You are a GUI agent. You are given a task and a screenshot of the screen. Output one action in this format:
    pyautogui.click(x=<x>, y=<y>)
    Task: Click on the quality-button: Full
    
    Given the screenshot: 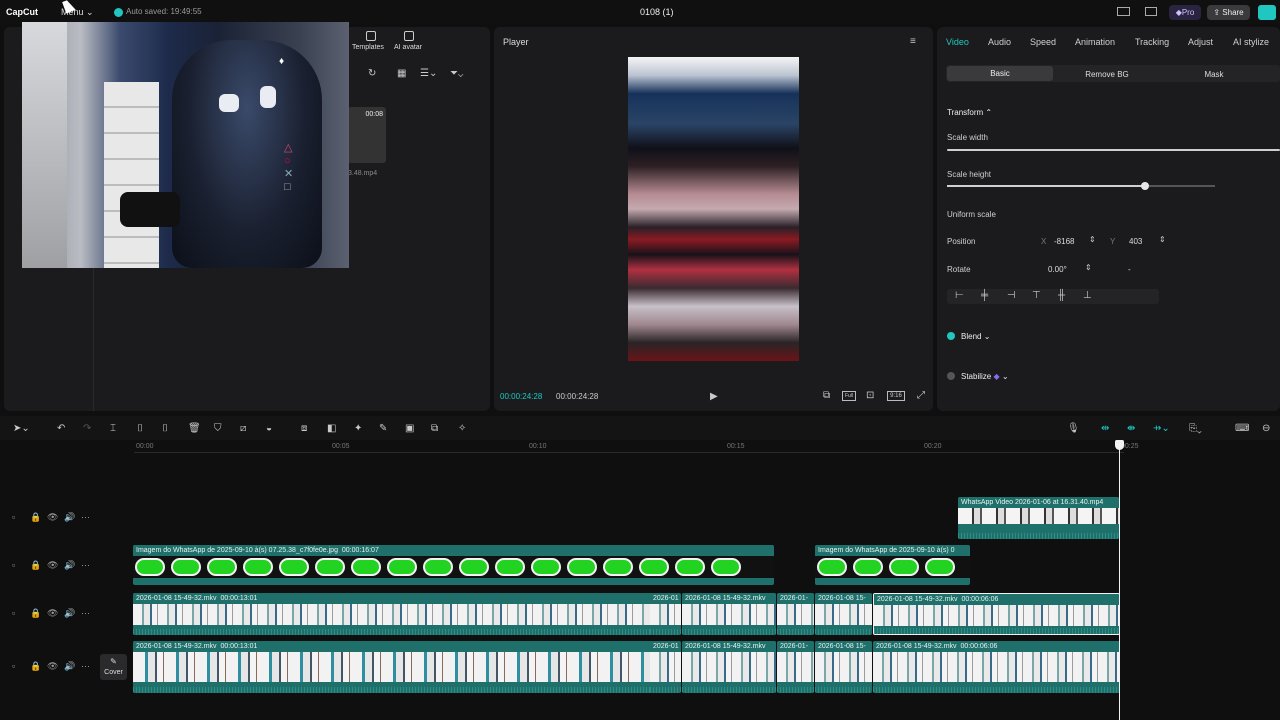 What is the action you would take?
    pyautogui.click(x=849, y=396)
    